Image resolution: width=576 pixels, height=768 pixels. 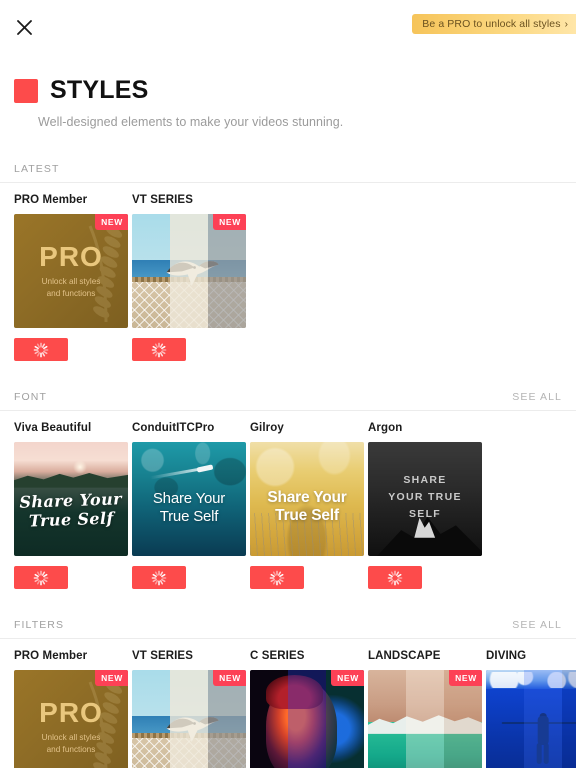 I want to click on page-title: STYLES, so click(x=99, y=90).